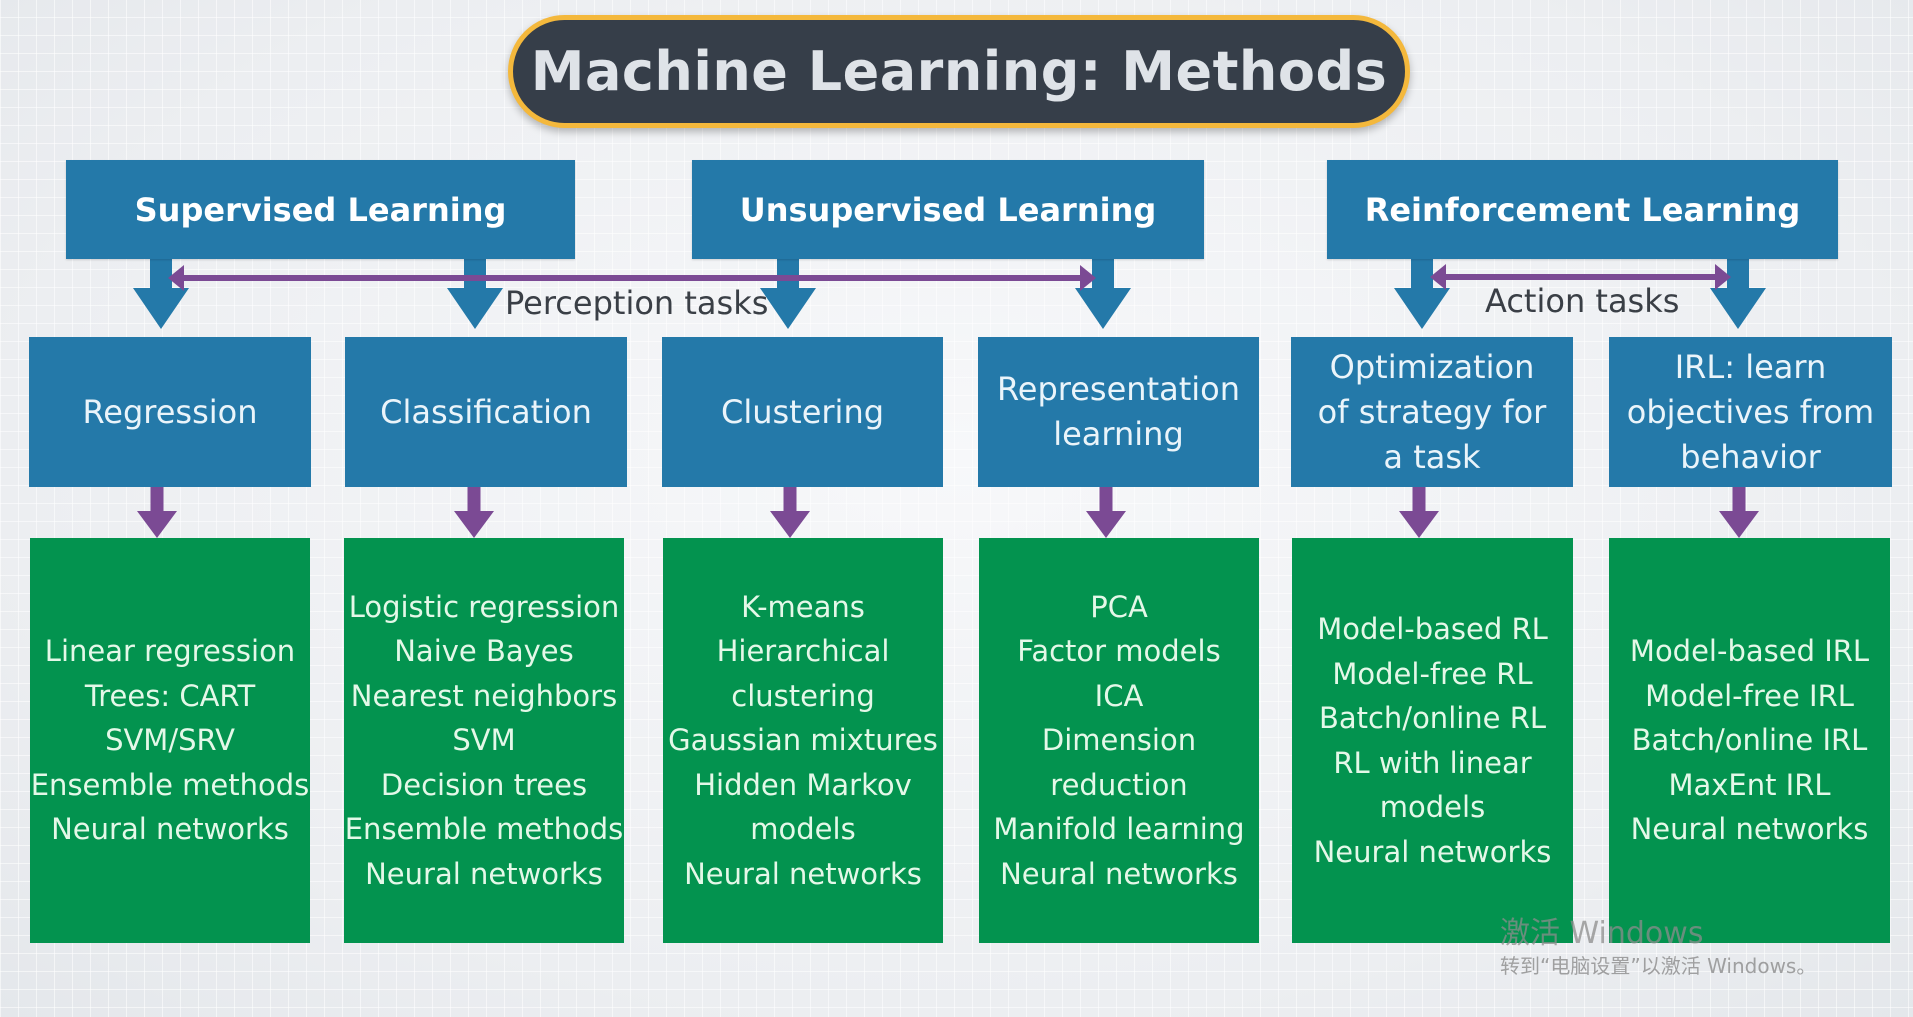  What do you see at coordinates (632, 278) in the screenshot?
I see `perception-tasks-arrow-line` at bounding box center [632, 278].